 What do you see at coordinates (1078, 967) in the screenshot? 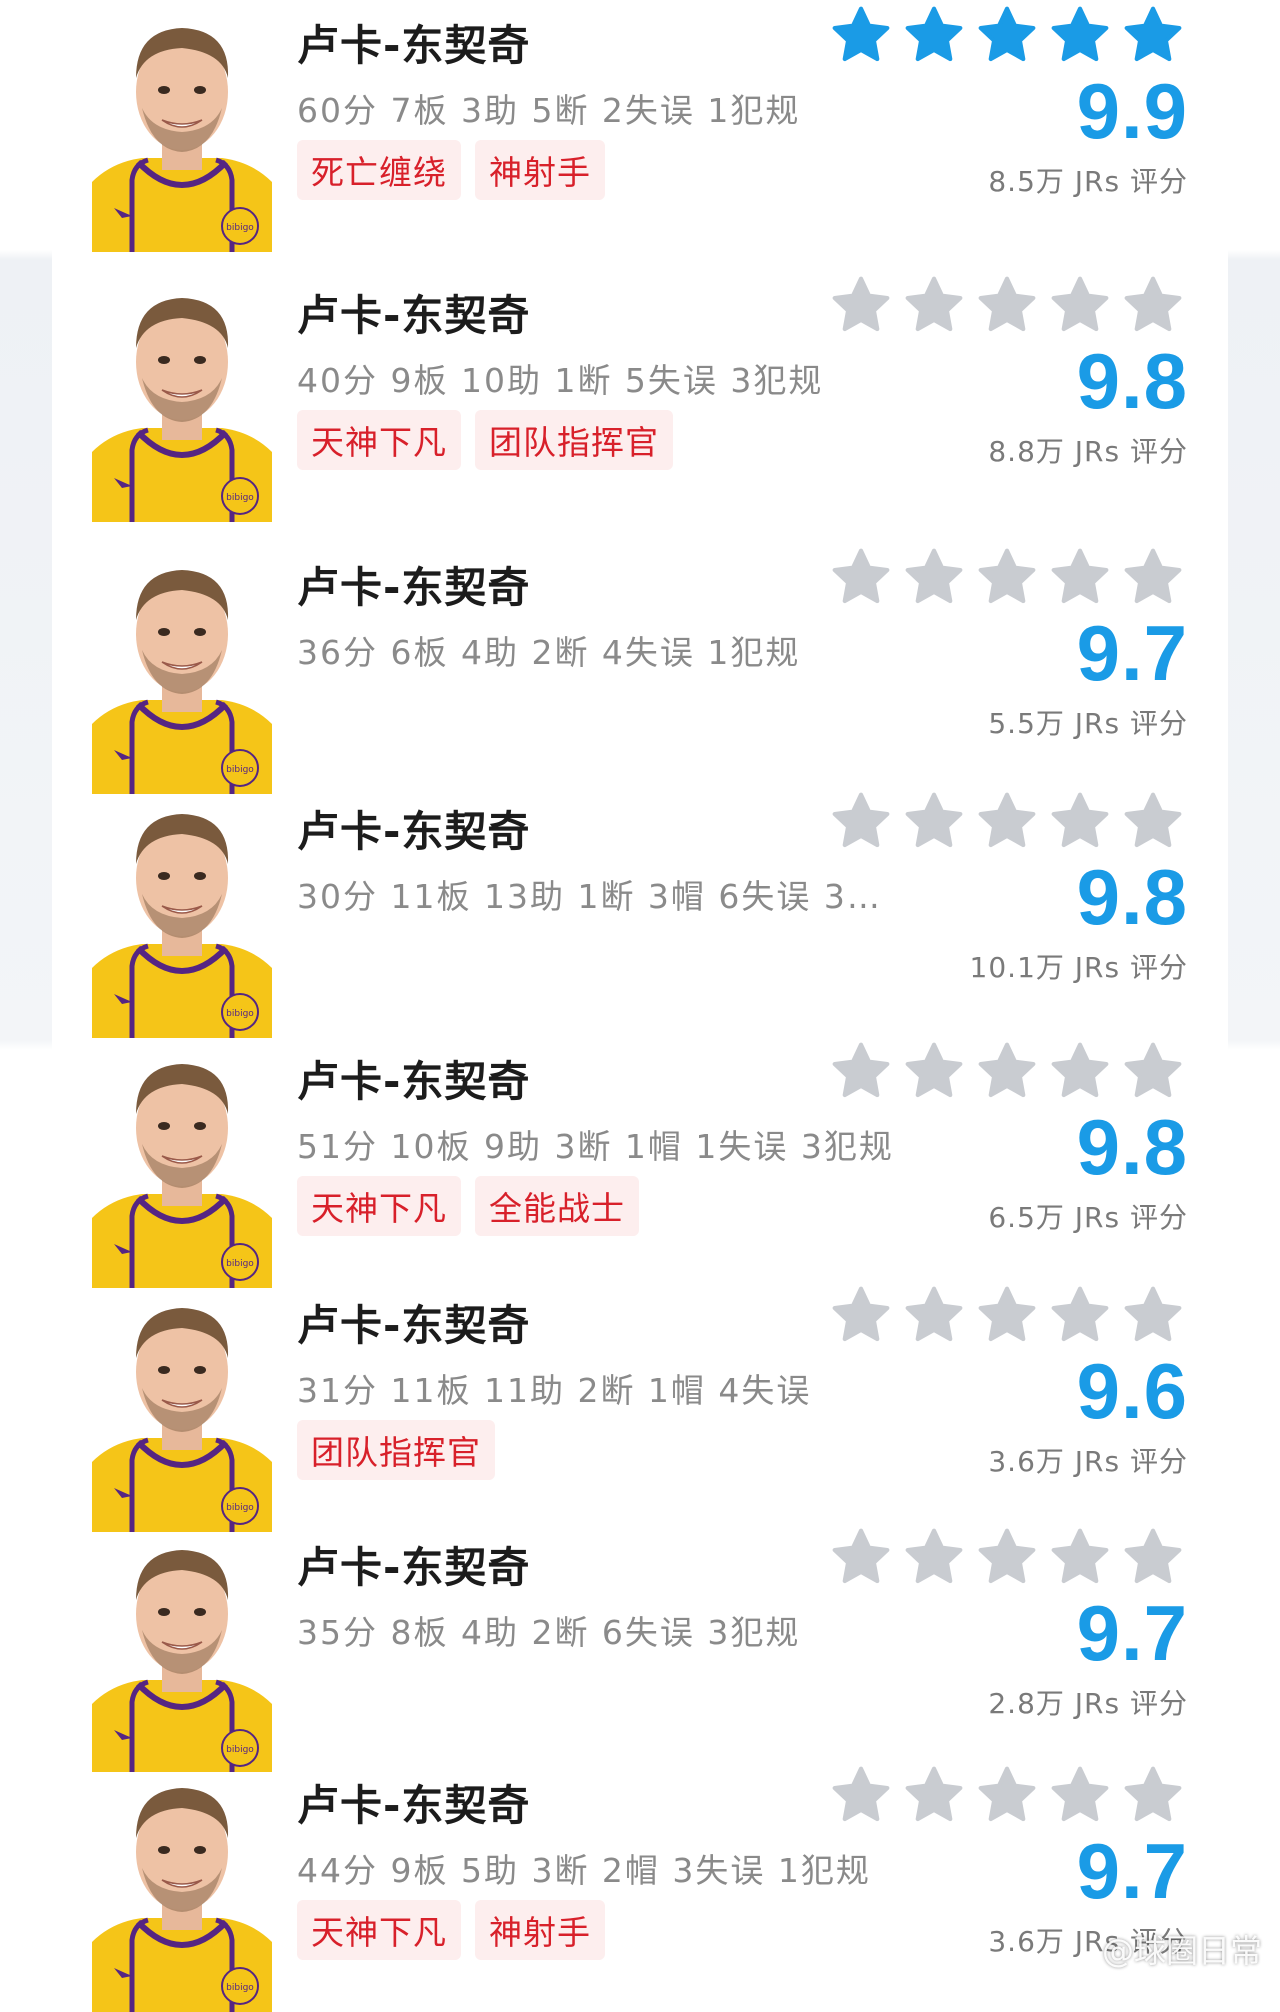
I see `rating-count: 10.1万 JRs 评分` at bounding box center [1078, 967].